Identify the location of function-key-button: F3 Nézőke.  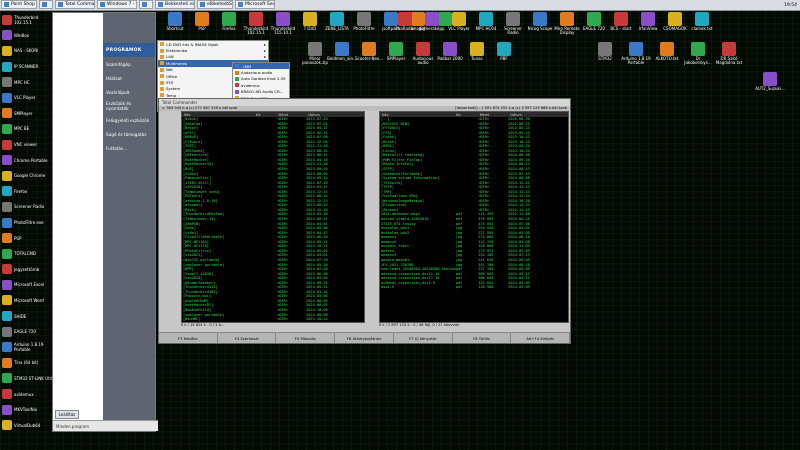
(188, 338).